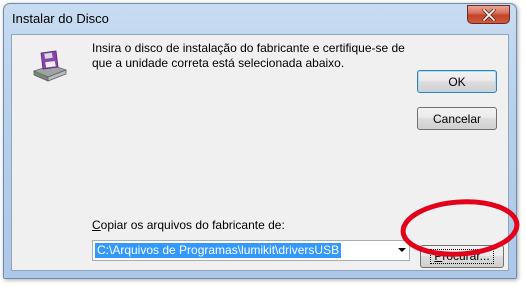  I want to click on window-title: Instalar do Disco, so click(60, 18).